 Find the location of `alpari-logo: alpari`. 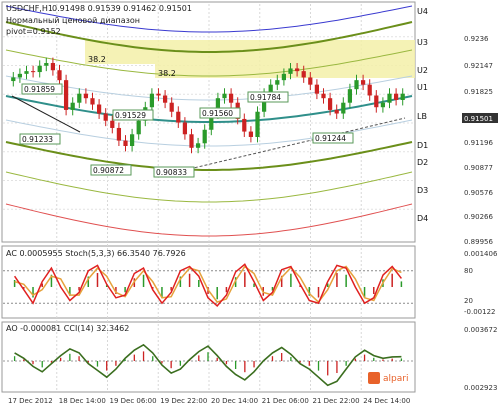

alpari-logo: alpari is located at coordinates (388, 378).